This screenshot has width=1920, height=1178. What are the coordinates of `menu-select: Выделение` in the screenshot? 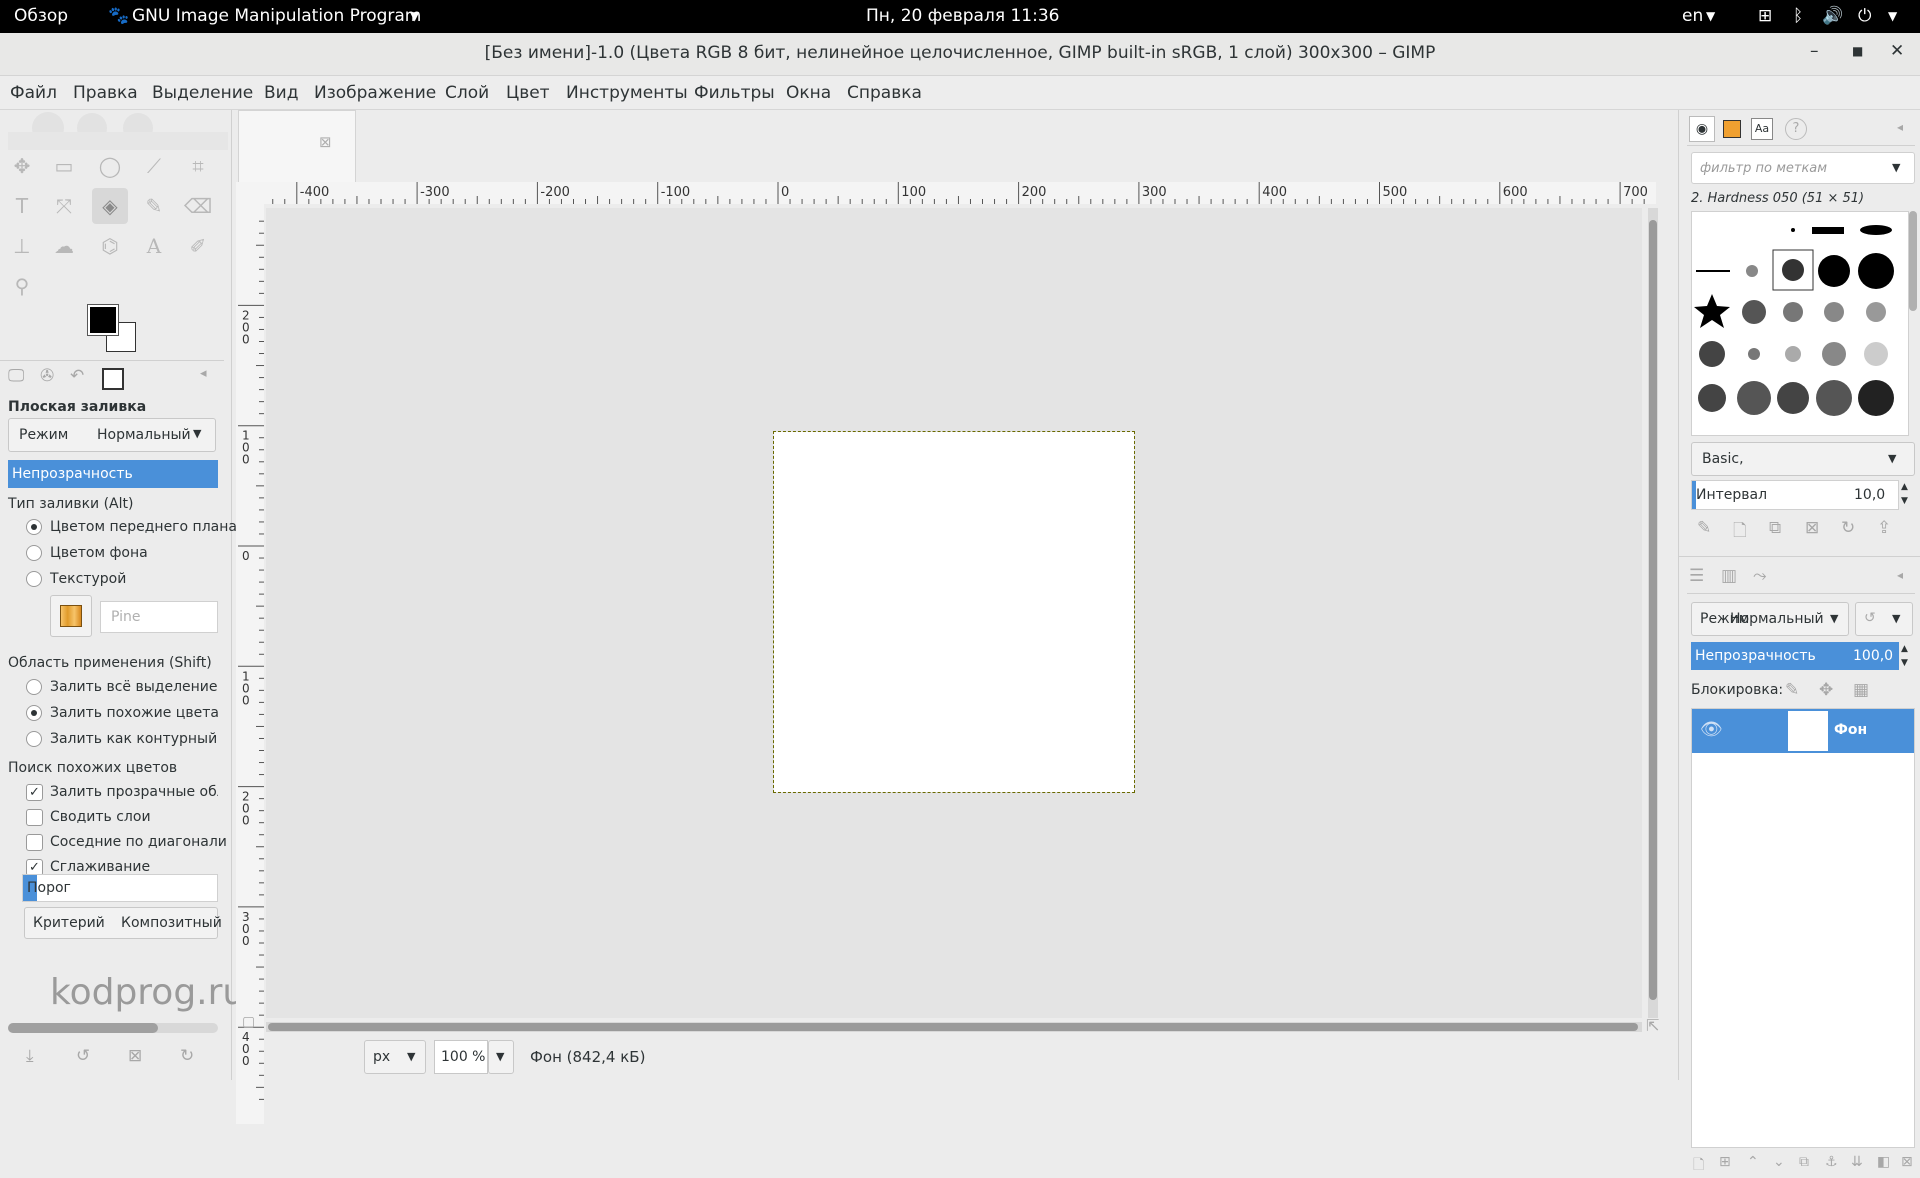 It's located at (202, 93).